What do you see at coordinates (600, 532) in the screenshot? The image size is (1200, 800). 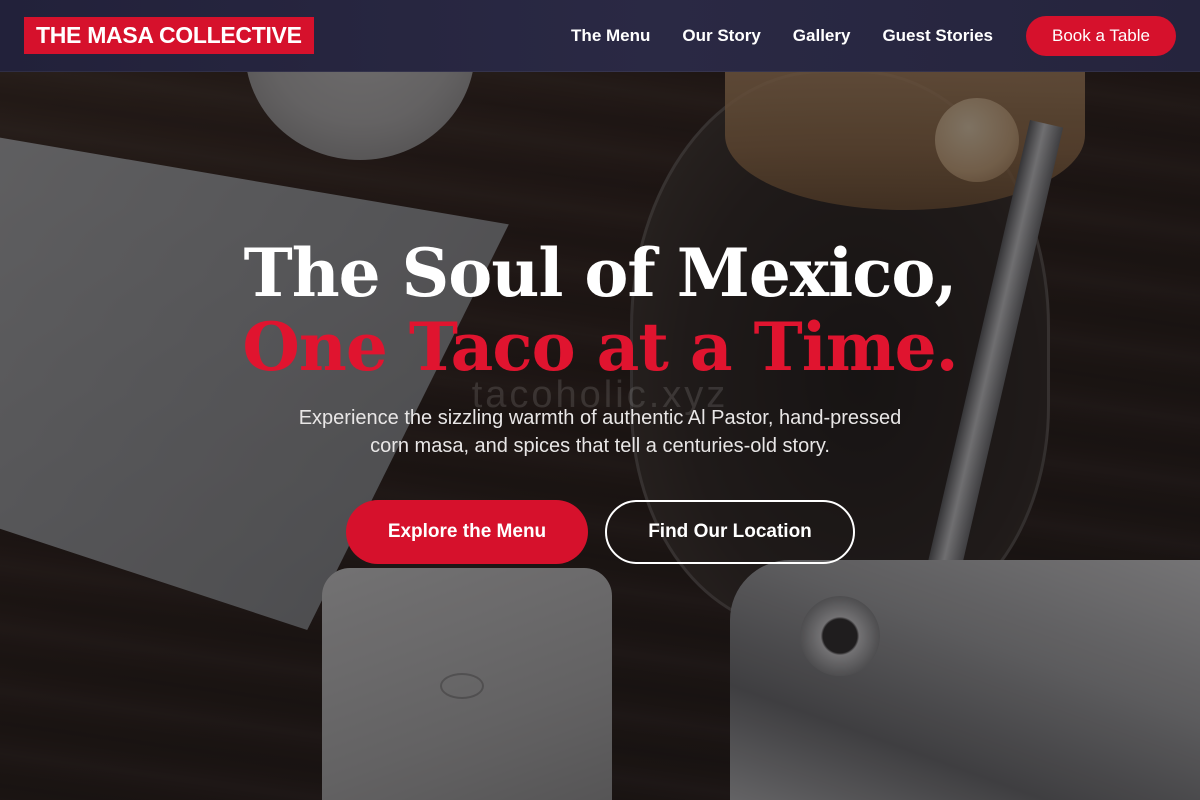 I see `cta-row: Explore the Menu Find Our Location` at bounding box center [600, 532].